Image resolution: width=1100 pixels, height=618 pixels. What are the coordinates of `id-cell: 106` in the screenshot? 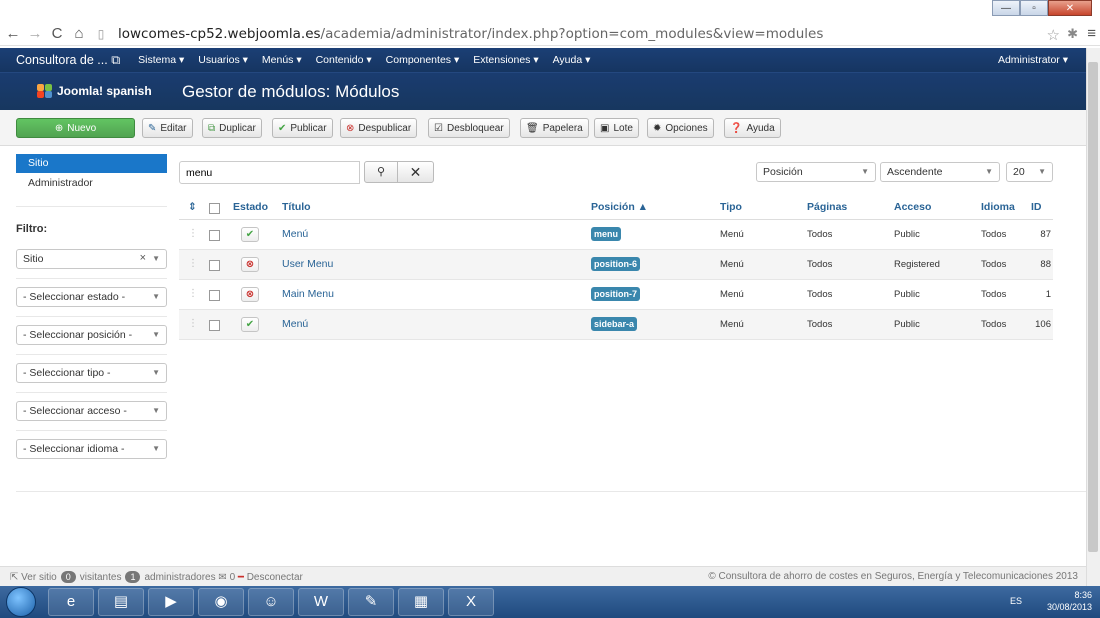 It's located at (1043, 324).